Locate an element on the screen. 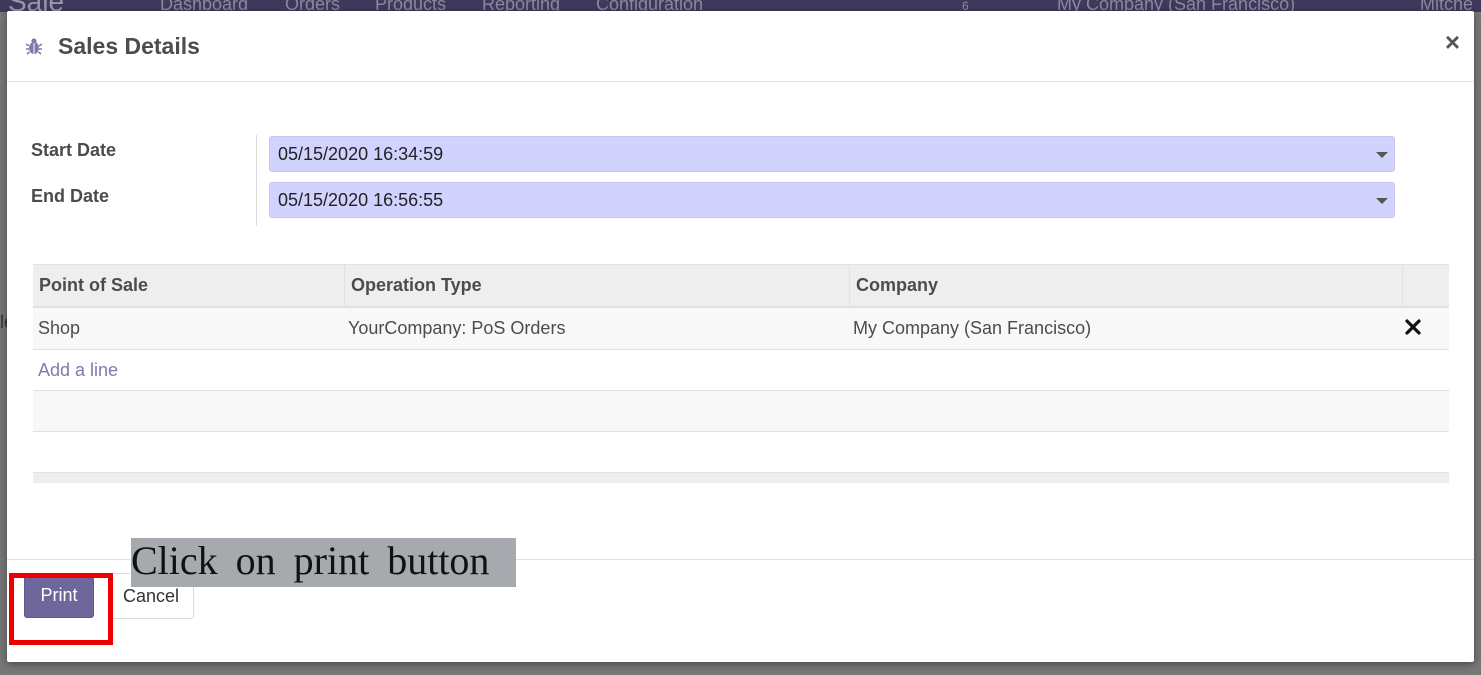 Image resolution: width=1481 pixels, height=675 pixels. cell-company: My Company (San Francisco) is located at coordinates (972, 328).